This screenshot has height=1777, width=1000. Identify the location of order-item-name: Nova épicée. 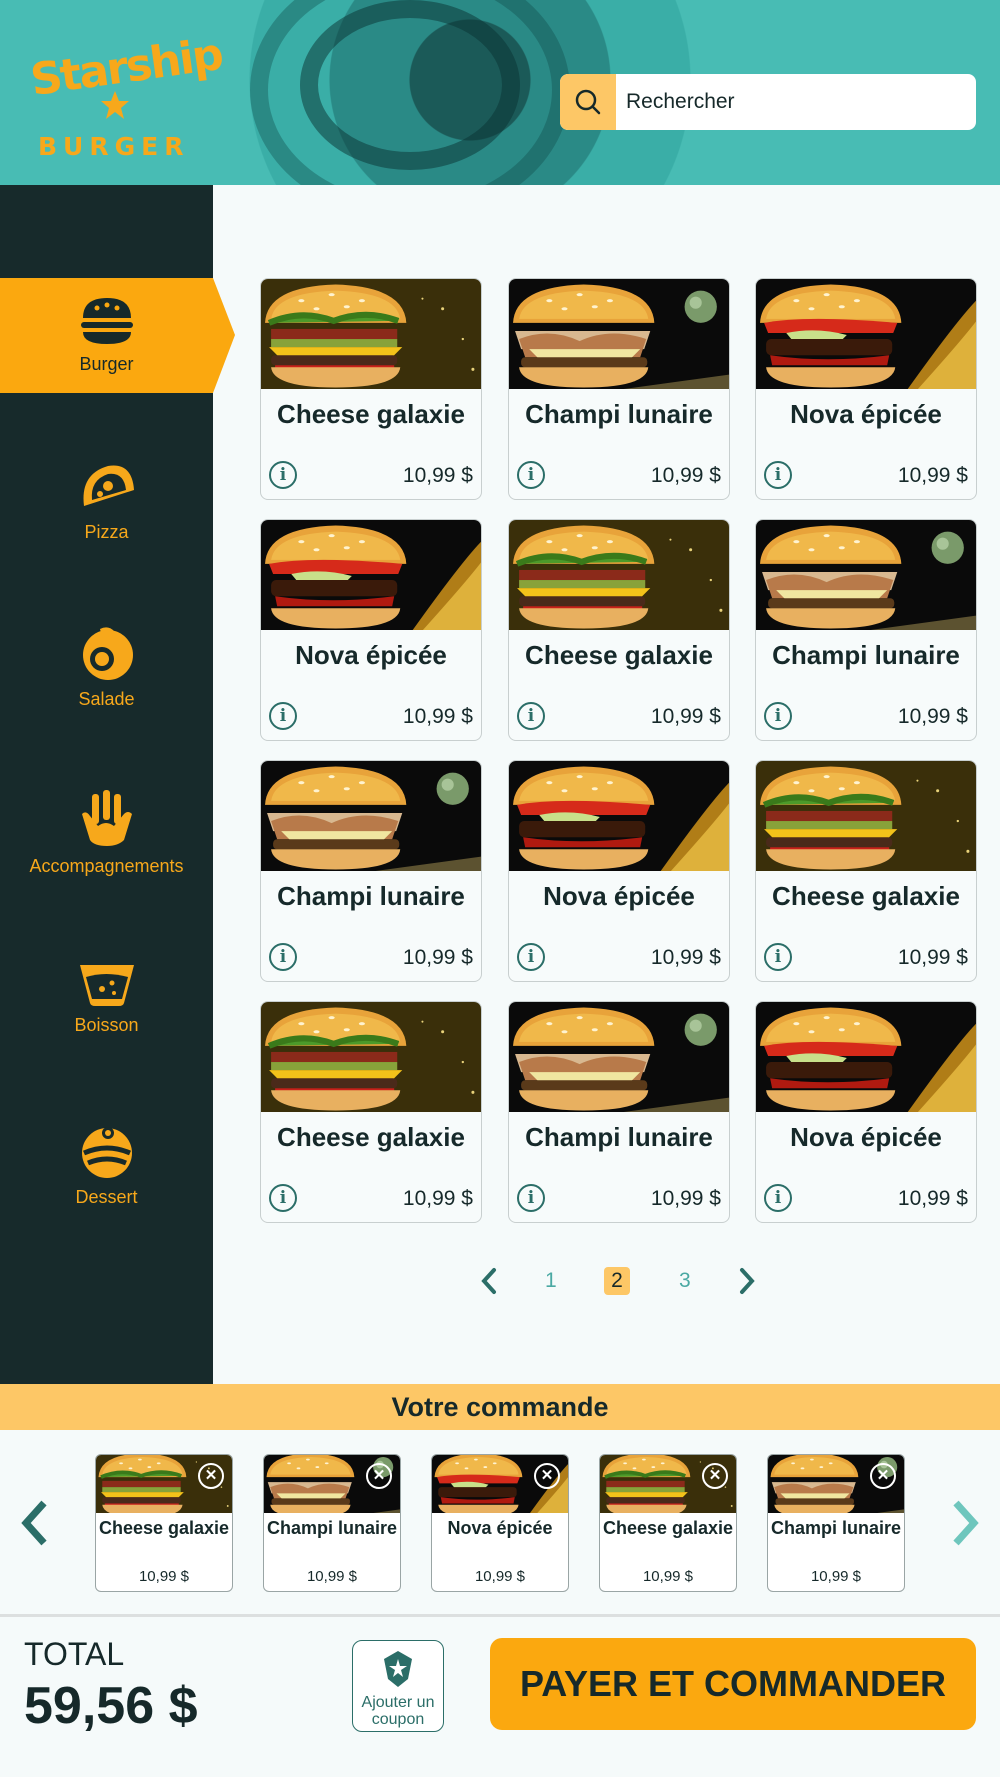
(500, 1528).